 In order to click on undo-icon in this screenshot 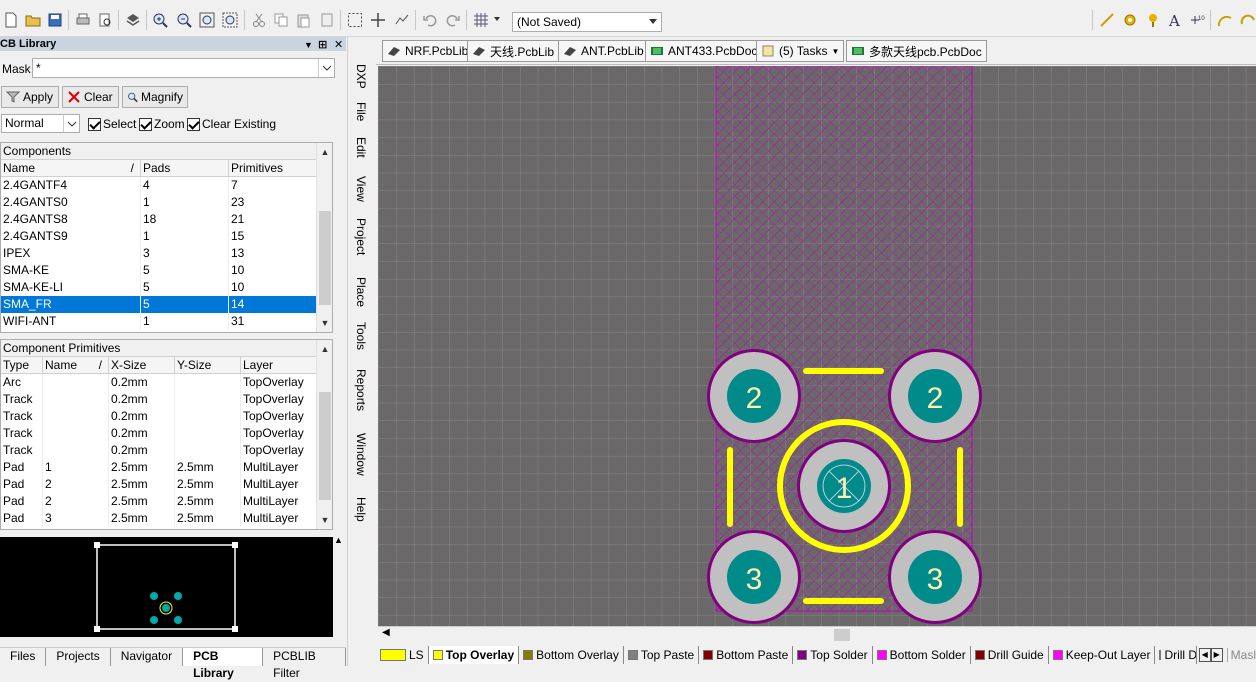, I will do `click(430, 20)`.